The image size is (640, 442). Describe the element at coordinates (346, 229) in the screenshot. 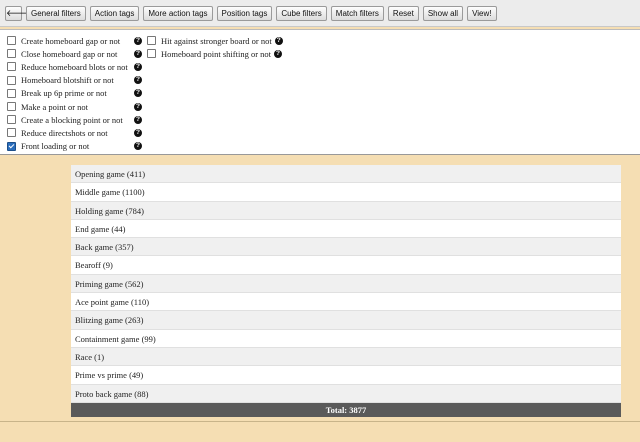

I see `table-row-end-game: End game (44)` at that location.